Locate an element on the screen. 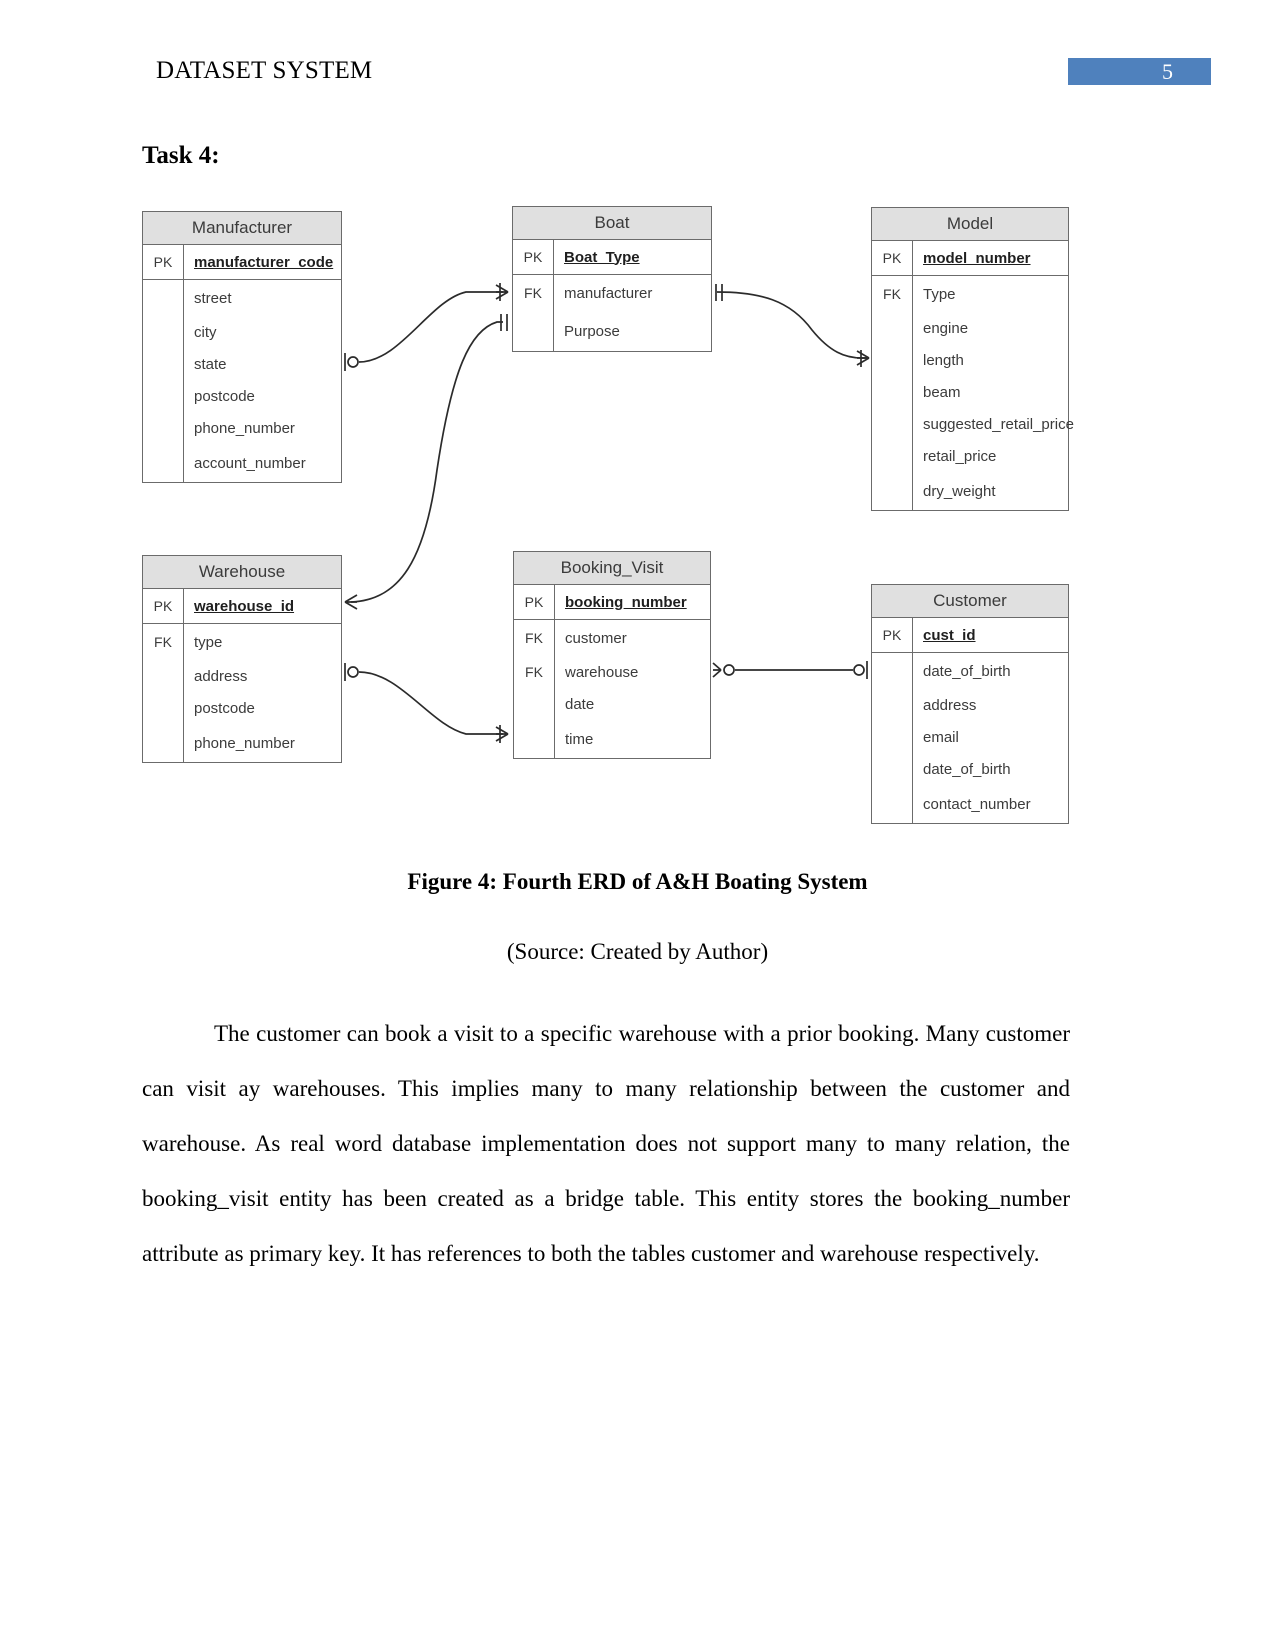  entity-attribute-row: time is located at coordinates (612, 739).